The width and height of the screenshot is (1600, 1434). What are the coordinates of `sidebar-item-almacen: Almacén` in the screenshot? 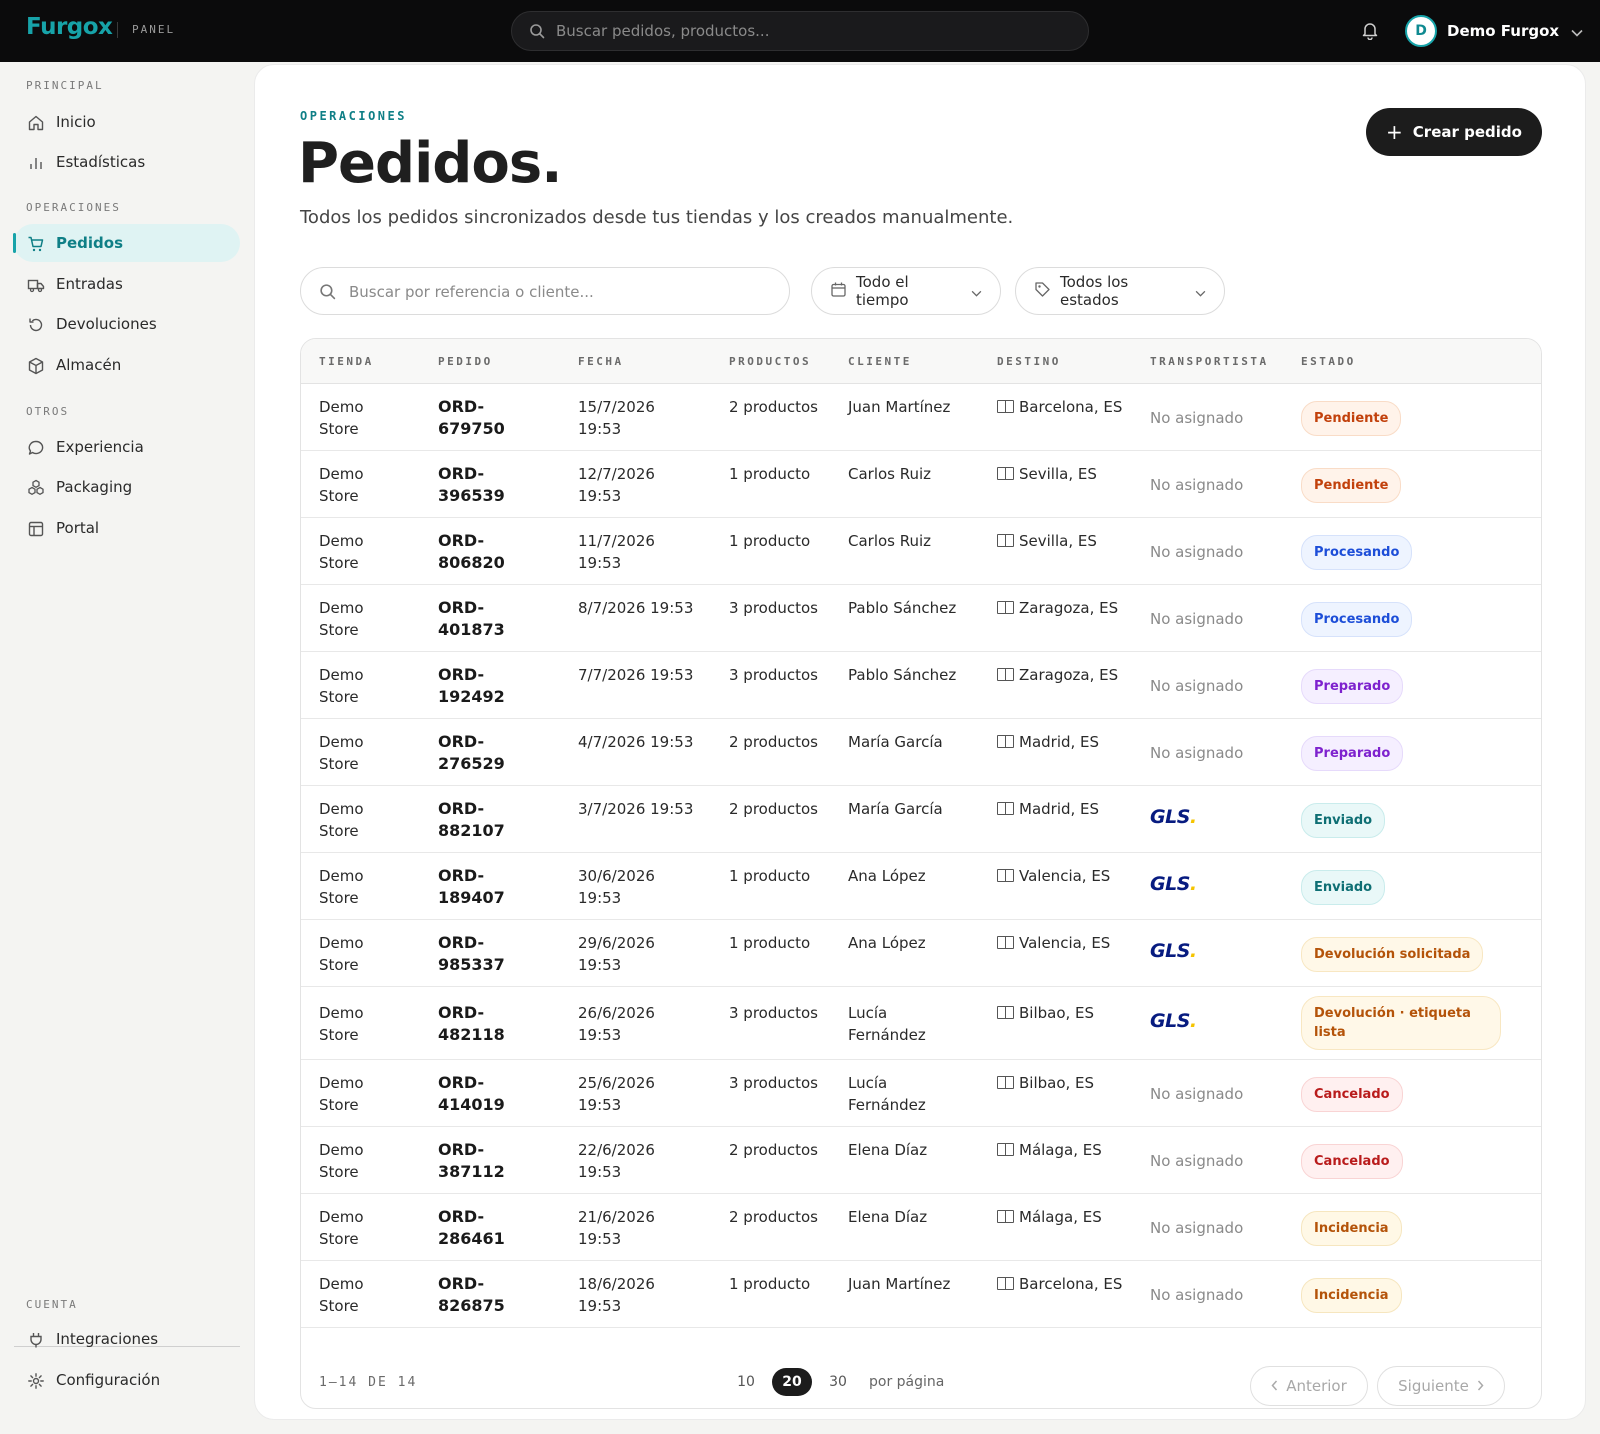 It's located at (127, 365).